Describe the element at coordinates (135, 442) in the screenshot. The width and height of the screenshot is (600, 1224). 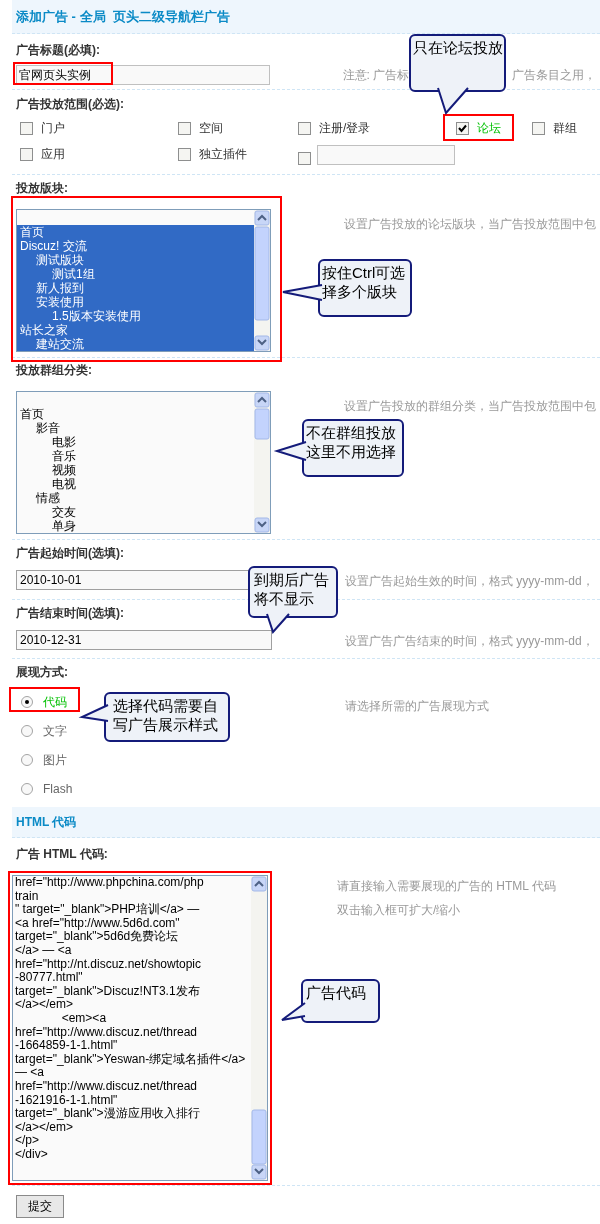
I see `list-option: 电影` at that location.